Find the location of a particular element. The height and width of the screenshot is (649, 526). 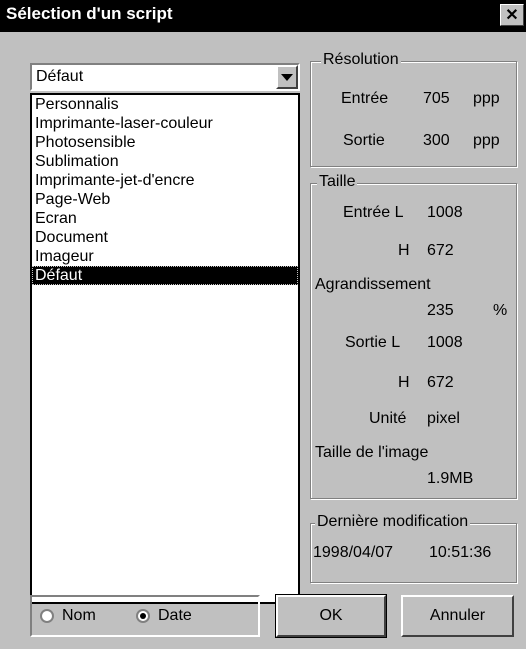

list-item: Imprimante-laser-couleur is located at coordinates (165, 123).